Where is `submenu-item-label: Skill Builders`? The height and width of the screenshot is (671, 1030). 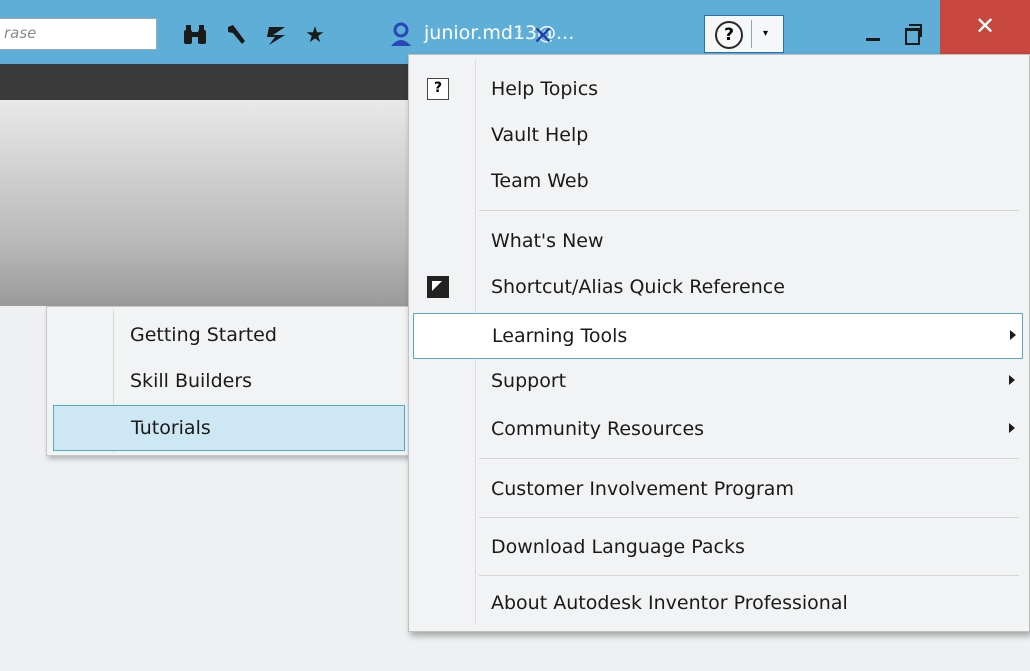 submenu-item-label: Skill Builders is located at coordinates (191, 381).